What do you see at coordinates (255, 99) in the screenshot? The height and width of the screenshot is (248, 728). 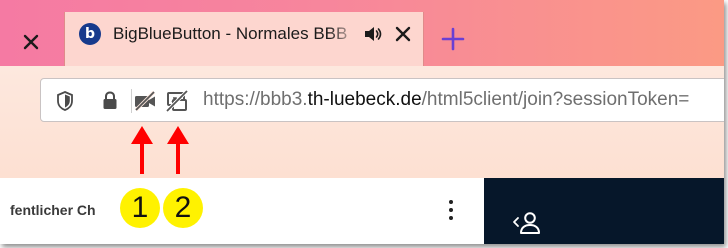 I see `url-prefix: https://bbb3.` at bounding box center [255, 99].